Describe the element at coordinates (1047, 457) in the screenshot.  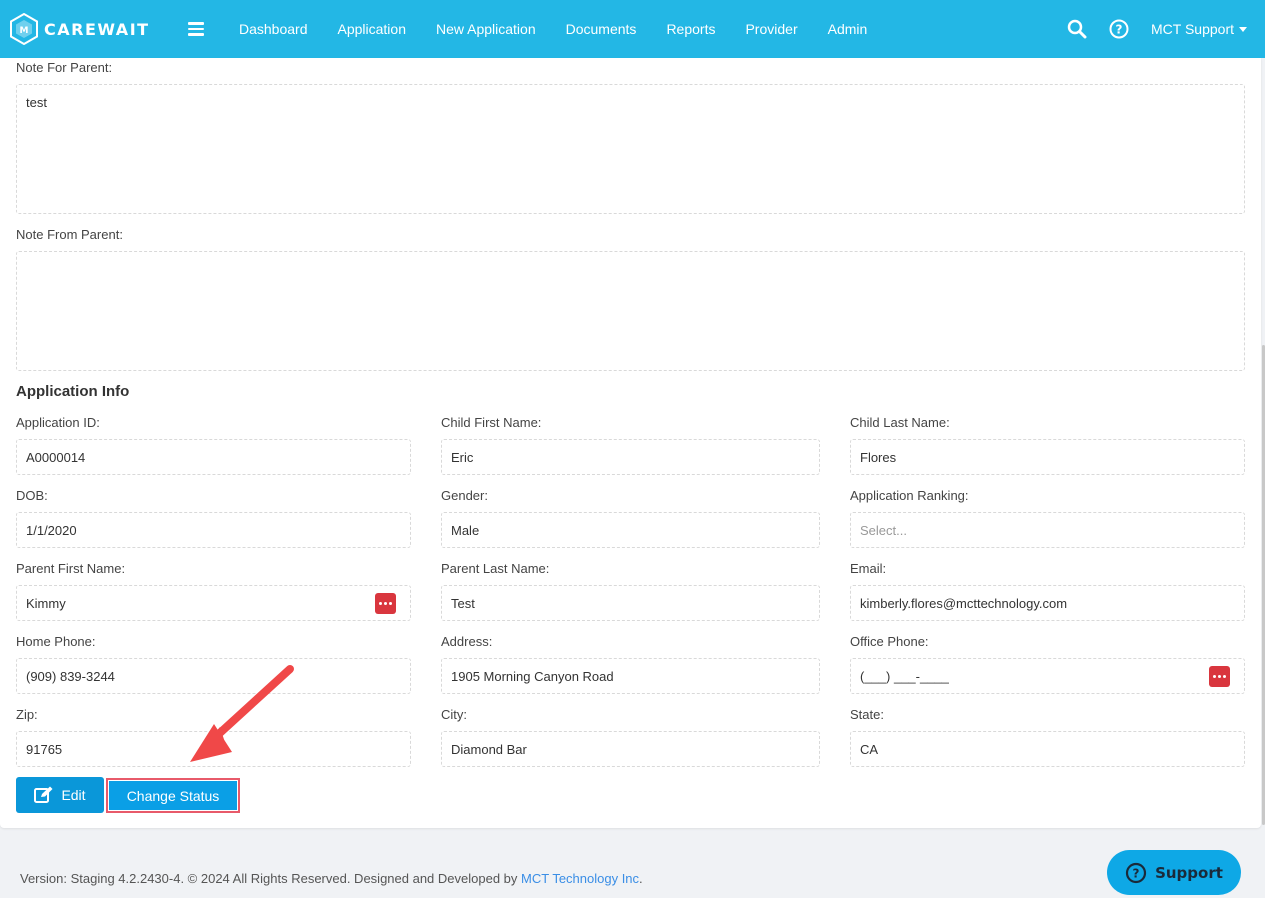
I see `child-last-name-field: Flores` at that location.